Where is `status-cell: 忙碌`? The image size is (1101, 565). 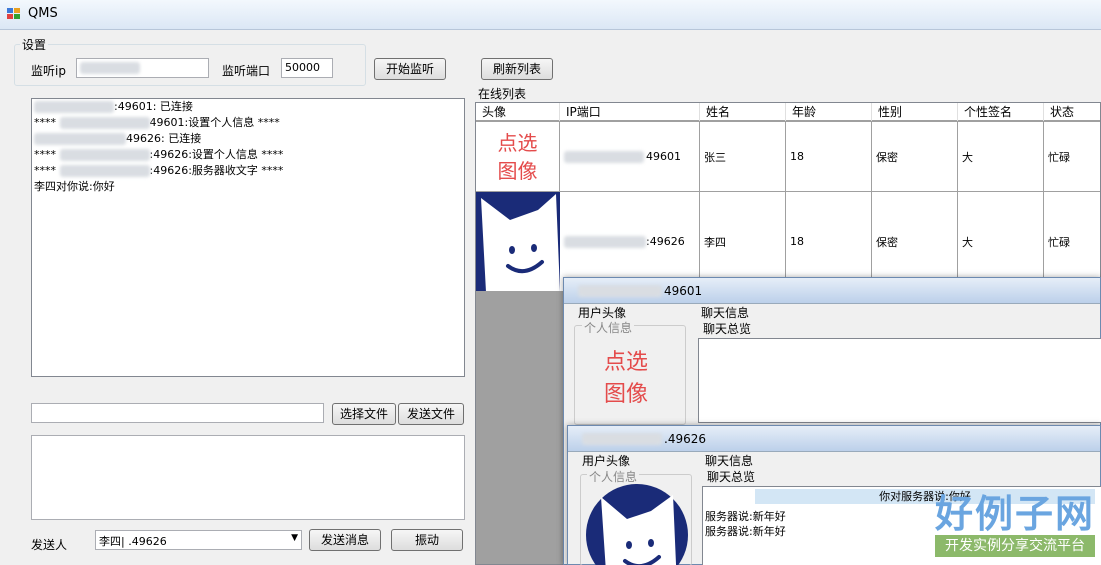
status-cell: 忙碌 is located at coordinates (1072, 157).